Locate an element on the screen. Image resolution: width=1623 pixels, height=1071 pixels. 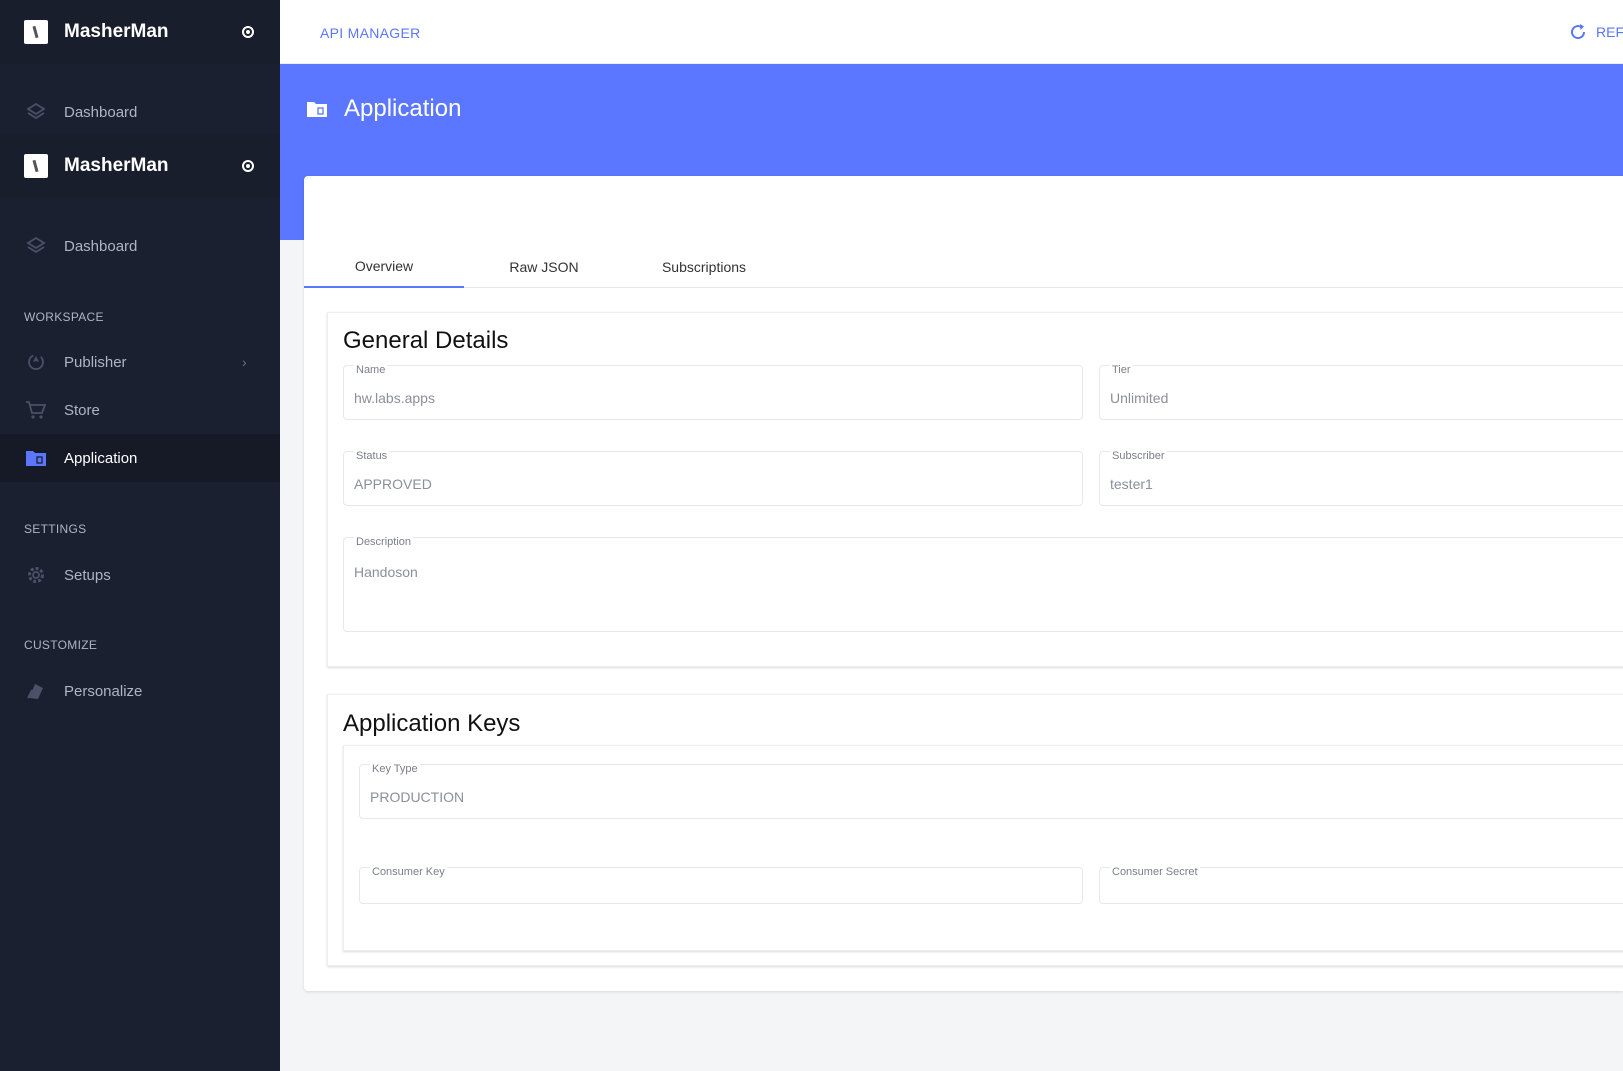
sidebar-item-store: Store is located at coordinates (140, 410).